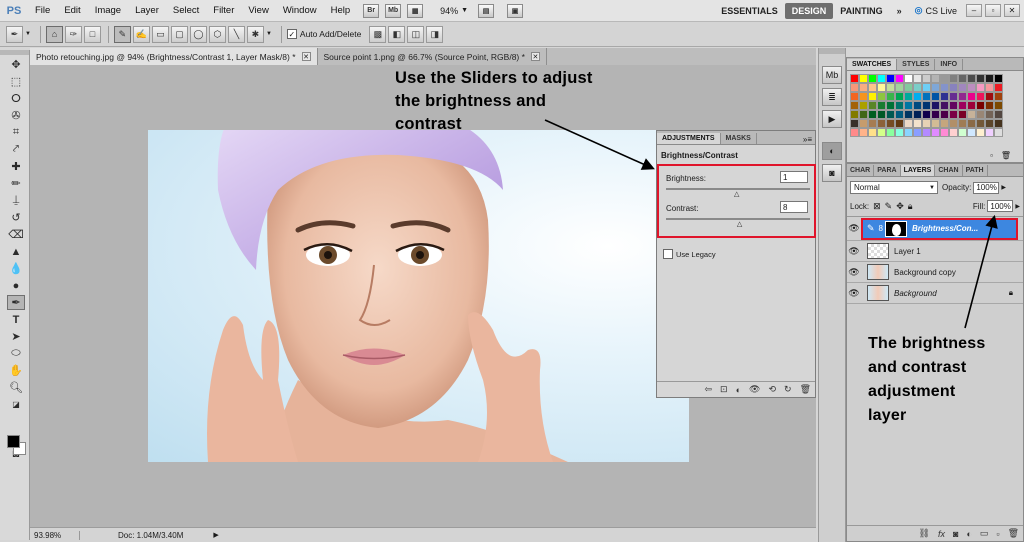 This screenshot has width=1024, height=542. I want to click on shape-tool-icon: ⬭, so click(16, 353).